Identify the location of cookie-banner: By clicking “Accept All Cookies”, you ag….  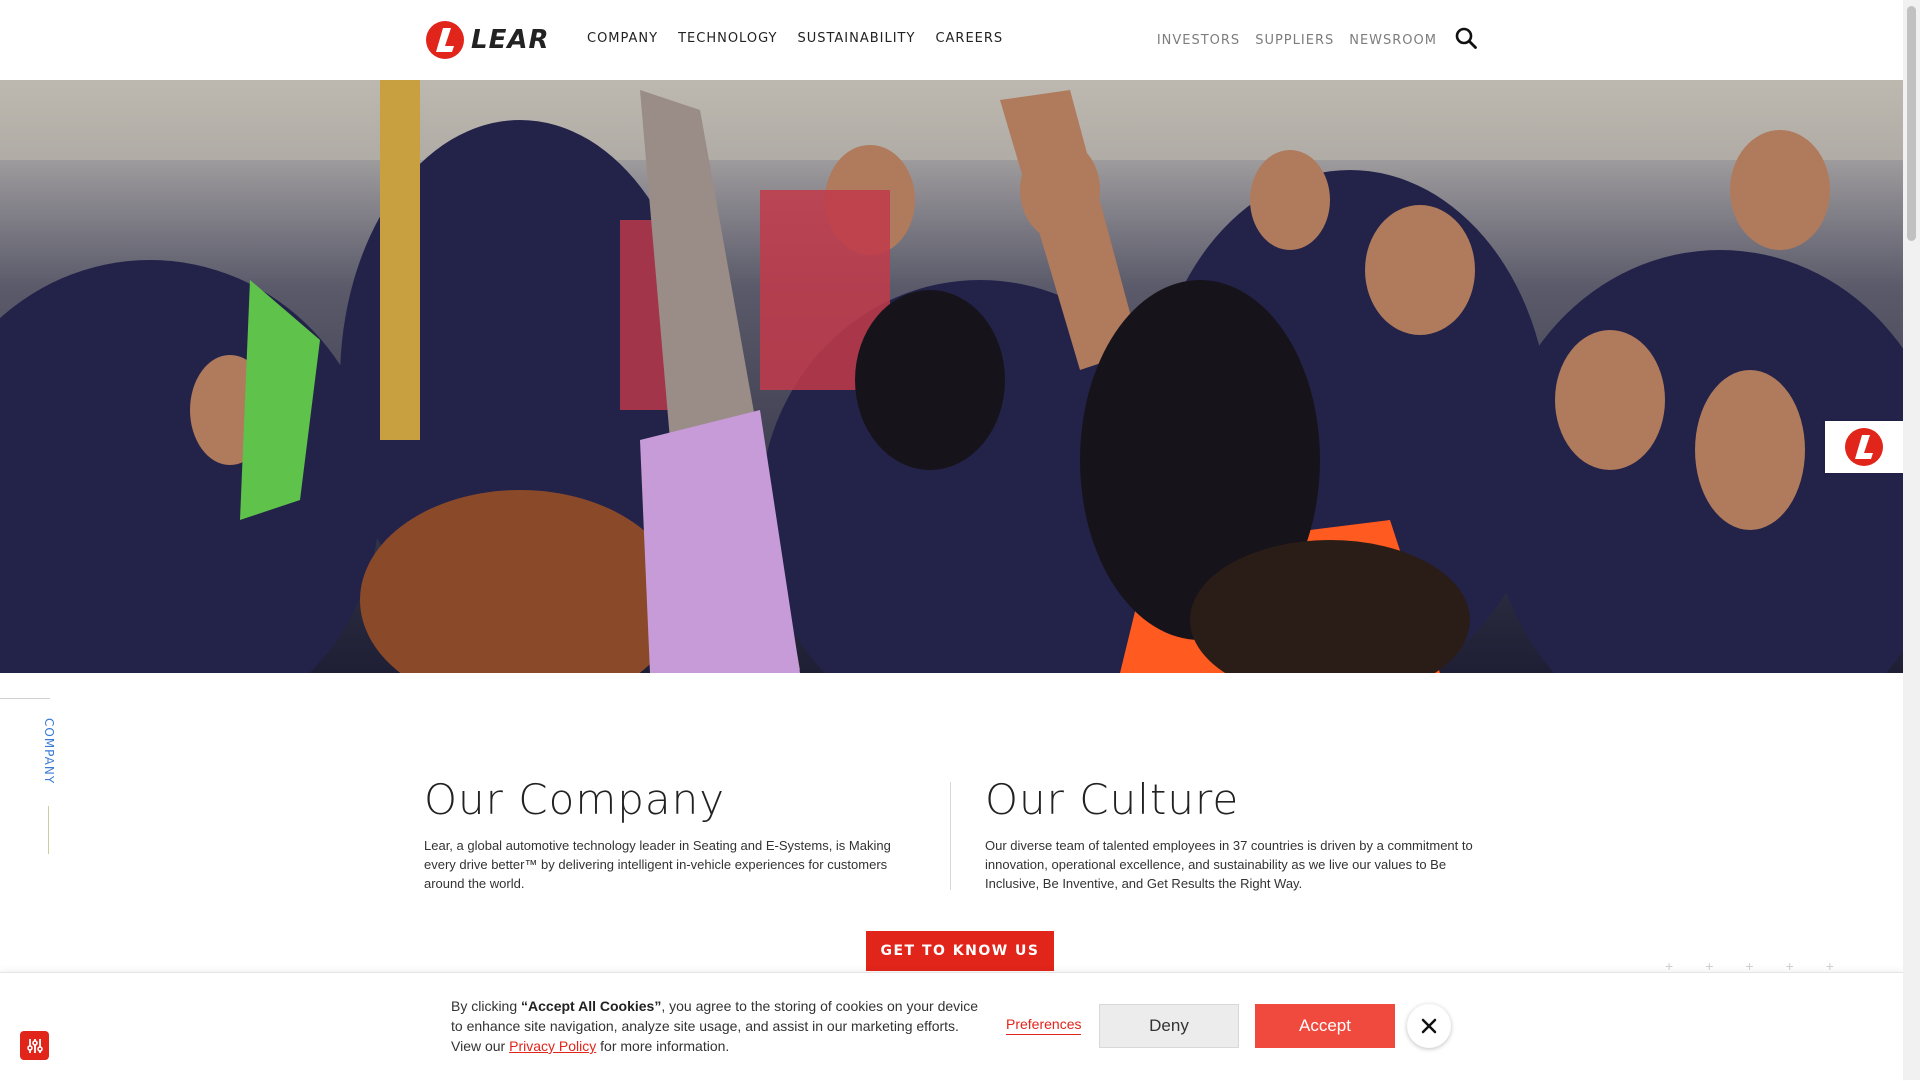
(951, 1026).